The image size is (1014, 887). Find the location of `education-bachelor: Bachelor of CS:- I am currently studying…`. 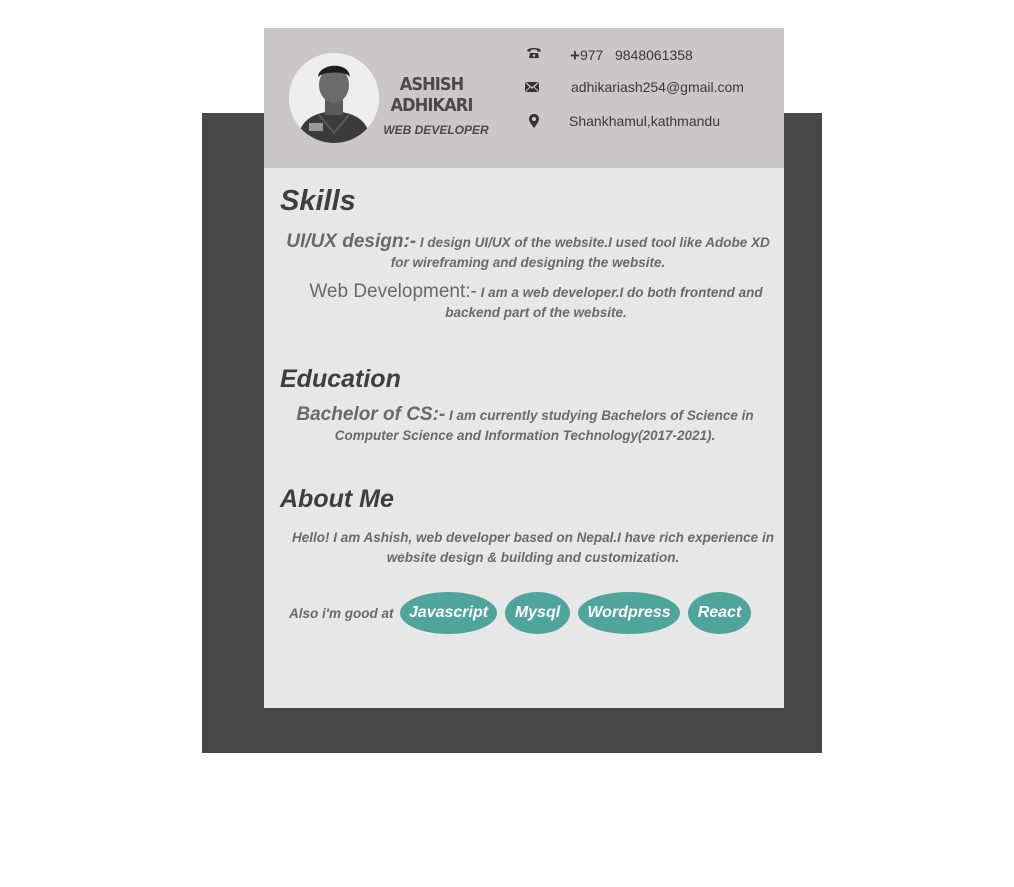

education-bachelor: Bachelor of CS:- I am currently studying… is located at coordinates (525, 425).